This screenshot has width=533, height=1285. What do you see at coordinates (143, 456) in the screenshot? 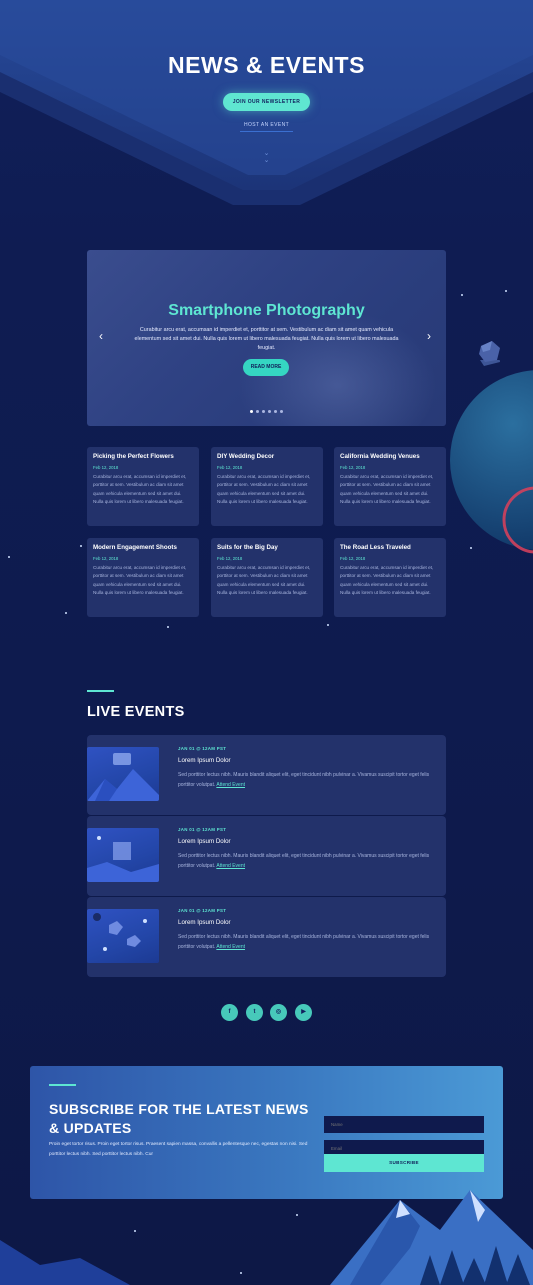
I see `post-title: Picking the Perfect Flowers` at bounding box center [143, 456].